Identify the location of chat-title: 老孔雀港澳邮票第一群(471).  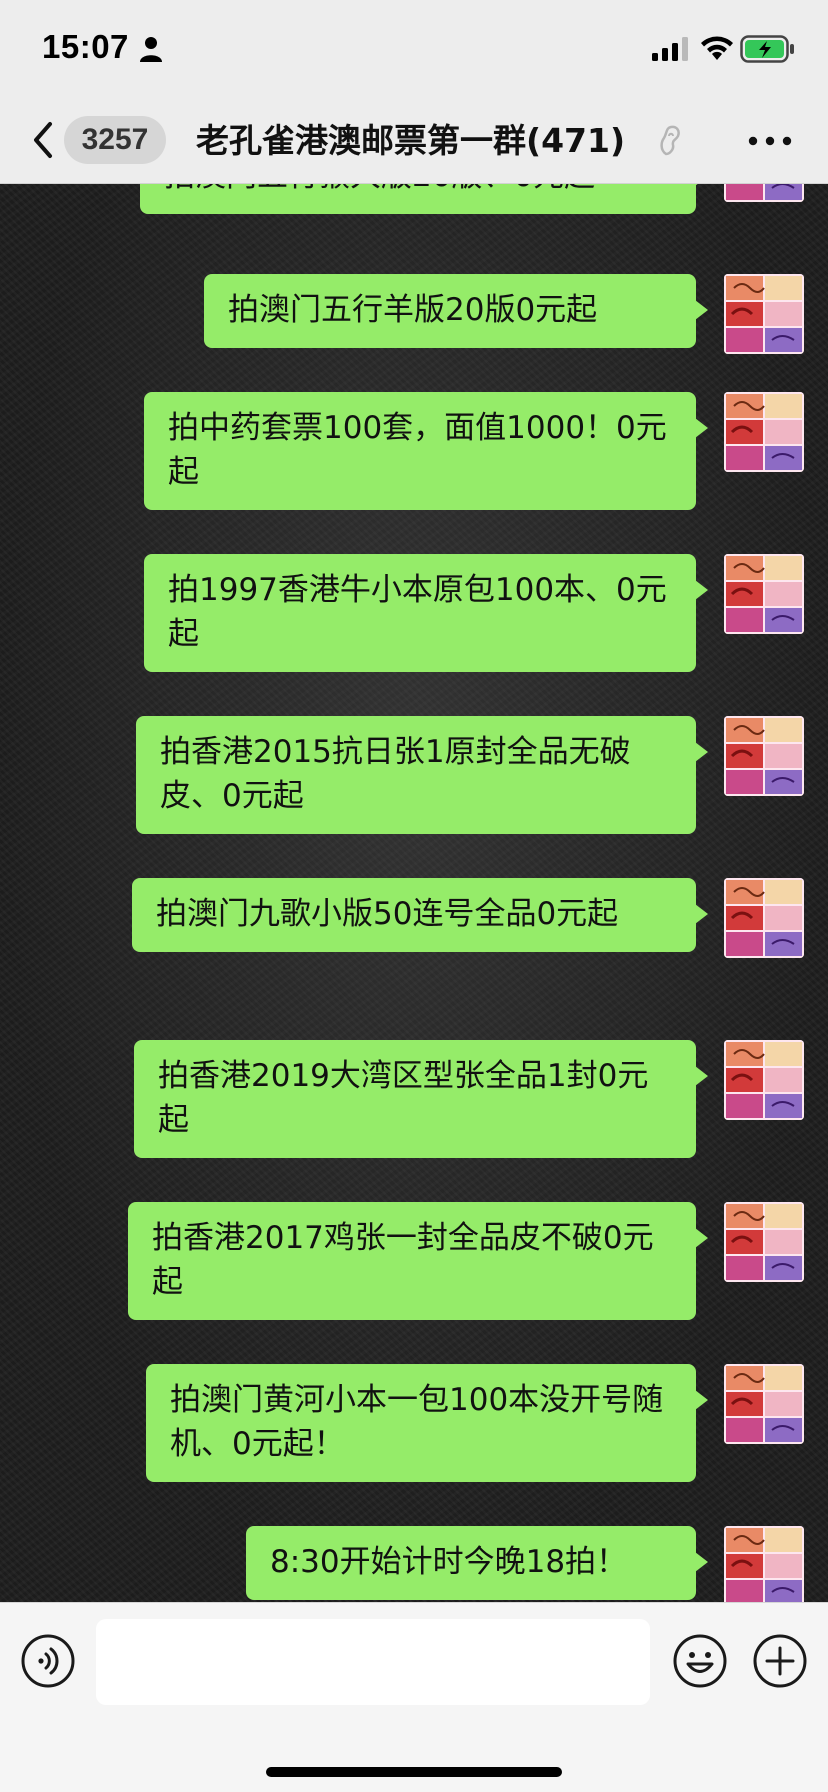
(411, 140).